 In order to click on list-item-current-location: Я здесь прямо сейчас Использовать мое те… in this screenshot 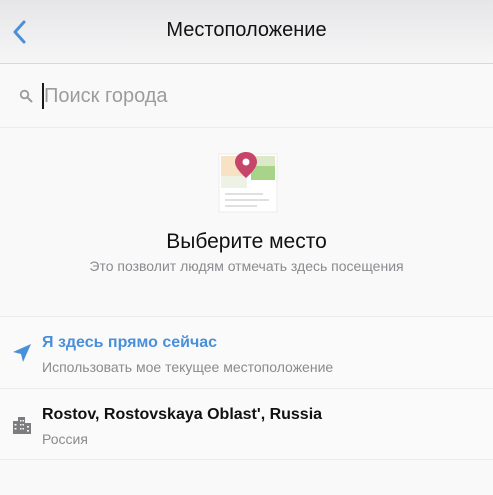, I will do `click(246, 352)`.